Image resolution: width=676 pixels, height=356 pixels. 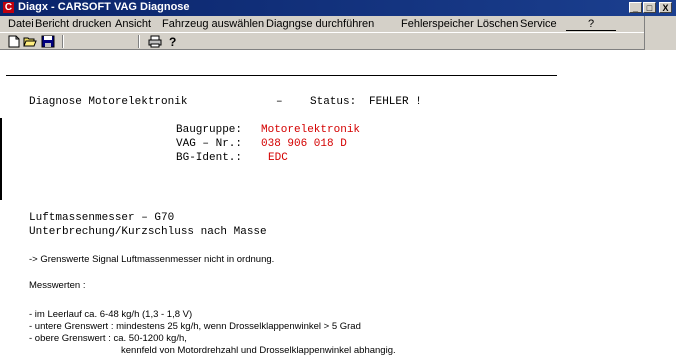 I want to click on menu-fahrzeug-auswaehlen: Fahrzeug auswählen, so click(x=213, y=24).